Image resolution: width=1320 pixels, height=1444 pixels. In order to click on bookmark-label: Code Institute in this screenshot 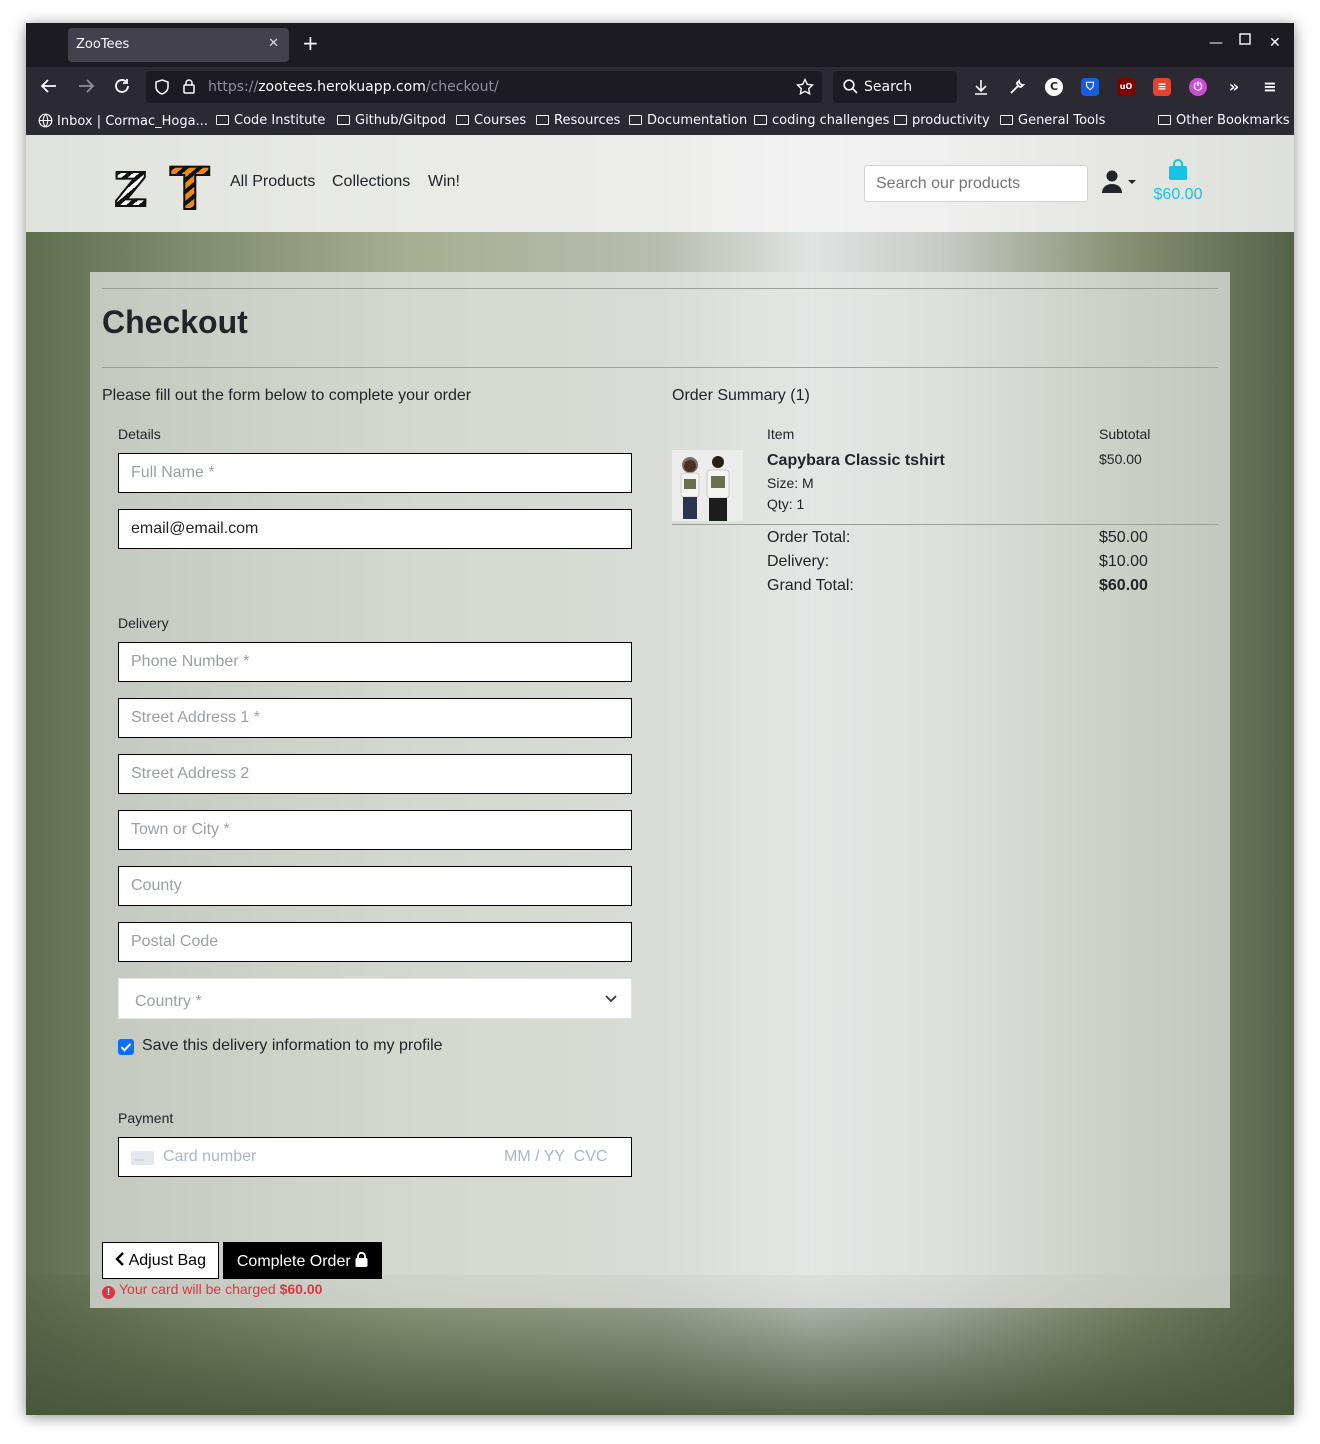, I will do `click(280, 120)`.